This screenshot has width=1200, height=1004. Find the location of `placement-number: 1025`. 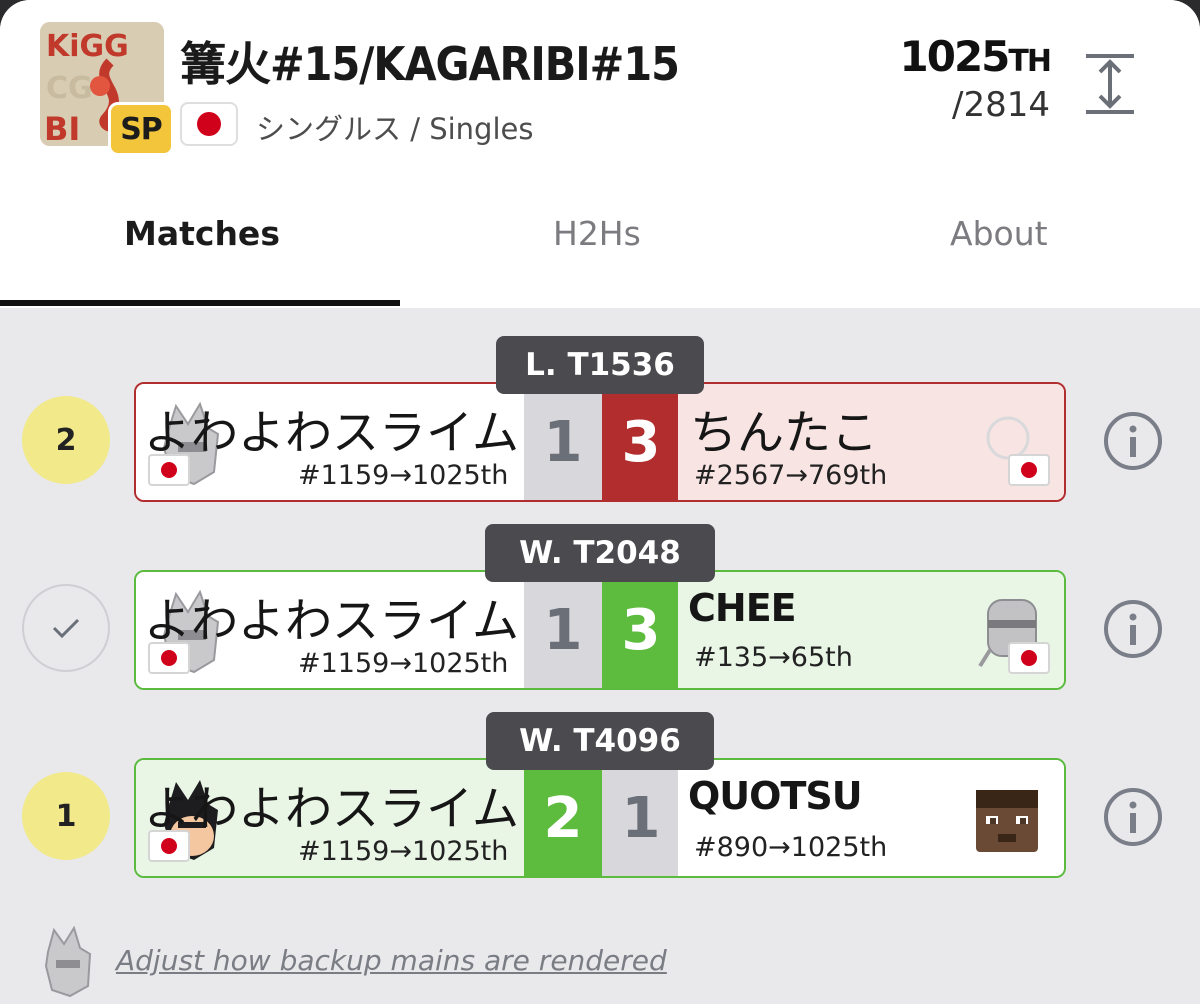

placement-number: 1025 is located at coordinates (955, 56).